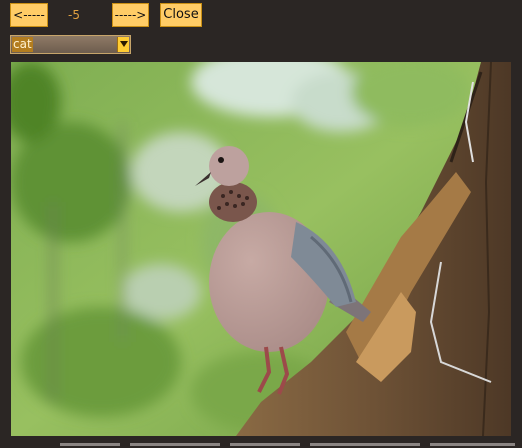 Image resolution: width=522 pixels, height=448 pixels. What do you see at coordinates (74, 15) in the screenshot?
I see `page-counter: -5` at bounding box center [74, 15].